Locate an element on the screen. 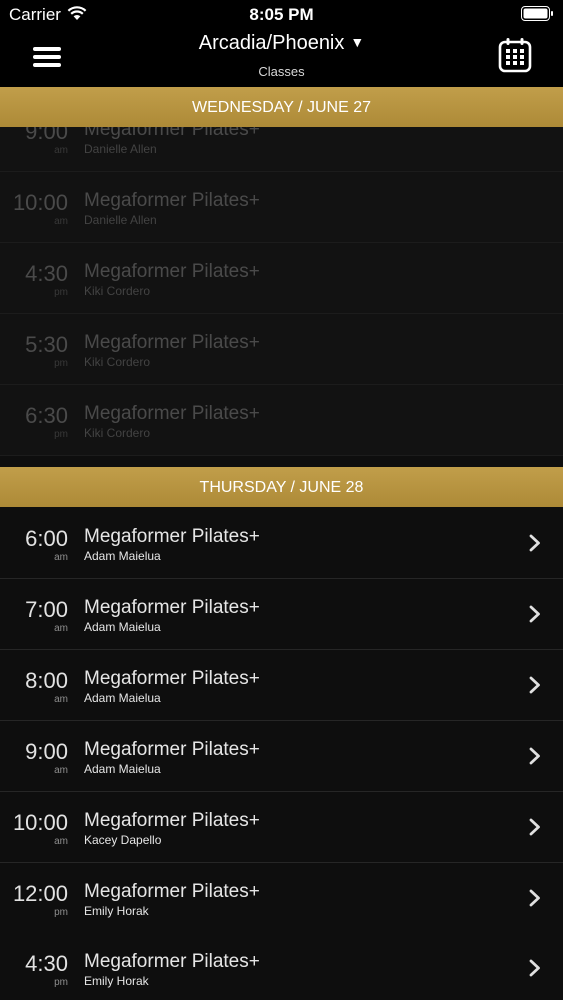  class-row: 12:00 pm Megaformer Pilates+ Emily Horak is located at coordinates (281, 898).